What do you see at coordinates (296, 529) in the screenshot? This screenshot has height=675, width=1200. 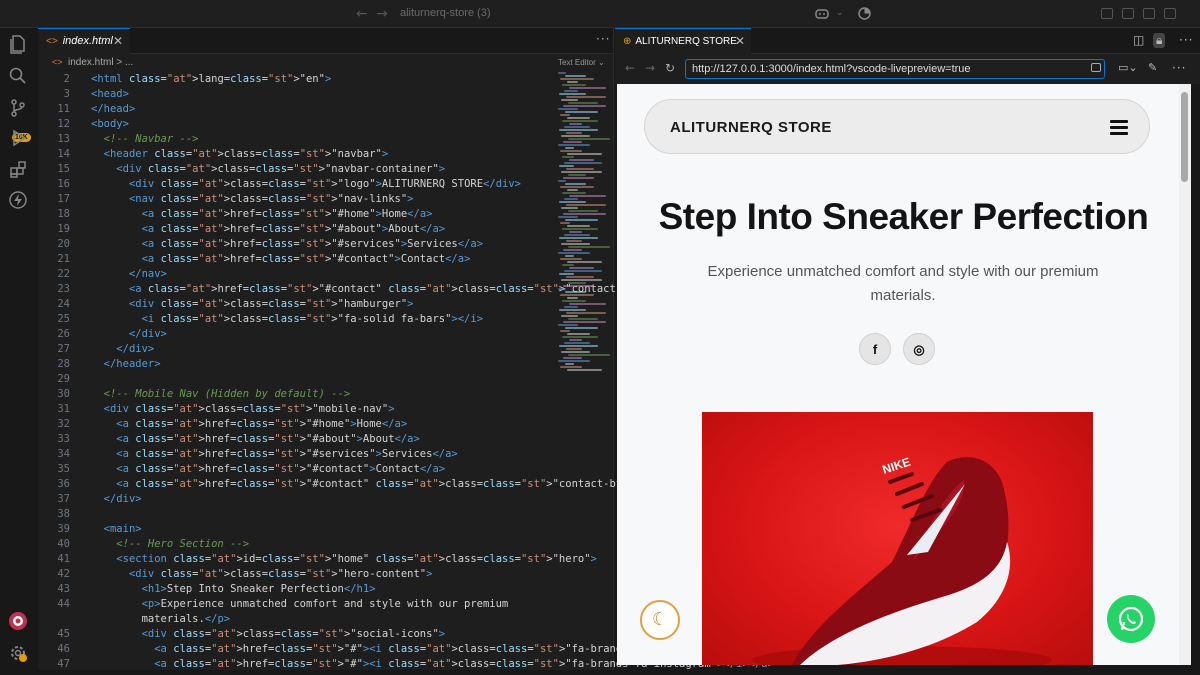 I see `code-line: 39 <main>` at bounding box center [296, 529].